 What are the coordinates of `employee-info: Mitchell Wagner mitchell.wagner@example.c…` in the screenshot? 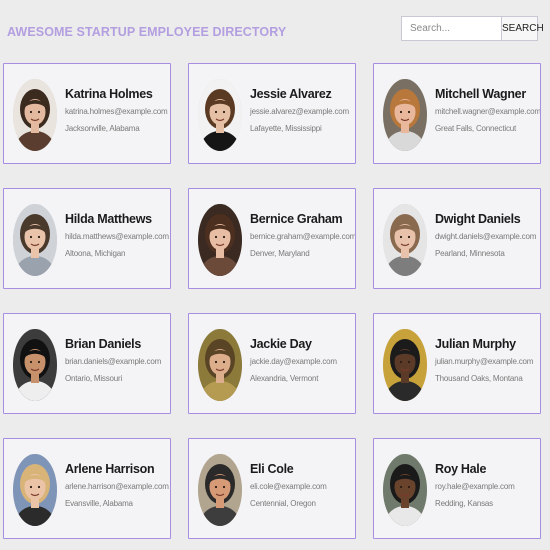 It's located at (488, 110).